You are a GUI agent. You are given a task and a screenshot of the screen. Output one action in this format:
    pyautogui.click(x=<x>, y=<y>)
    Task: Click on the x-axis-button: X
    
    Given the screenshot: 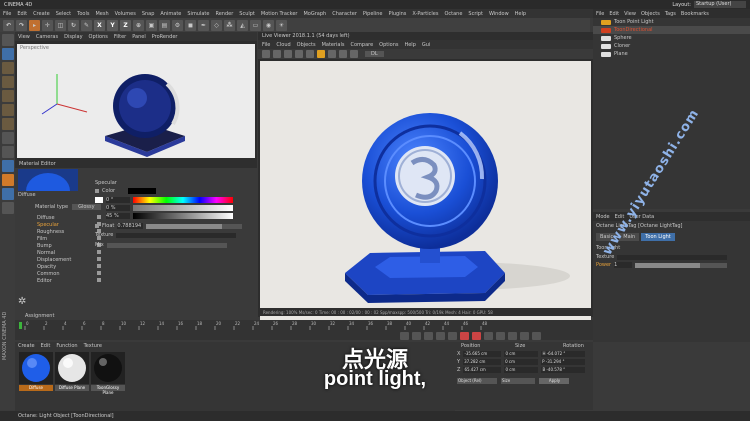 What is the action you would take?
    pyautogui.click(x=99, y=25)
    